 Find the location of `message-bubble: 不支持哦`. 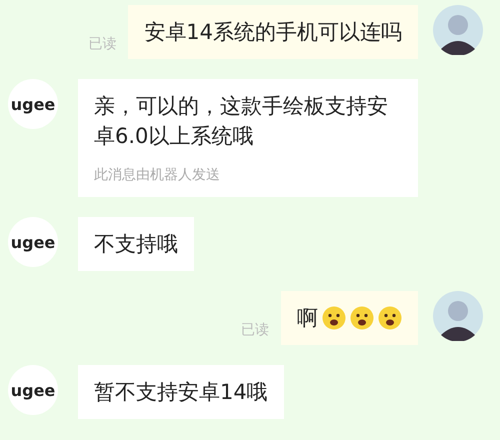

message-bubble: 不支持哦 is located at coordinates (136, 244).